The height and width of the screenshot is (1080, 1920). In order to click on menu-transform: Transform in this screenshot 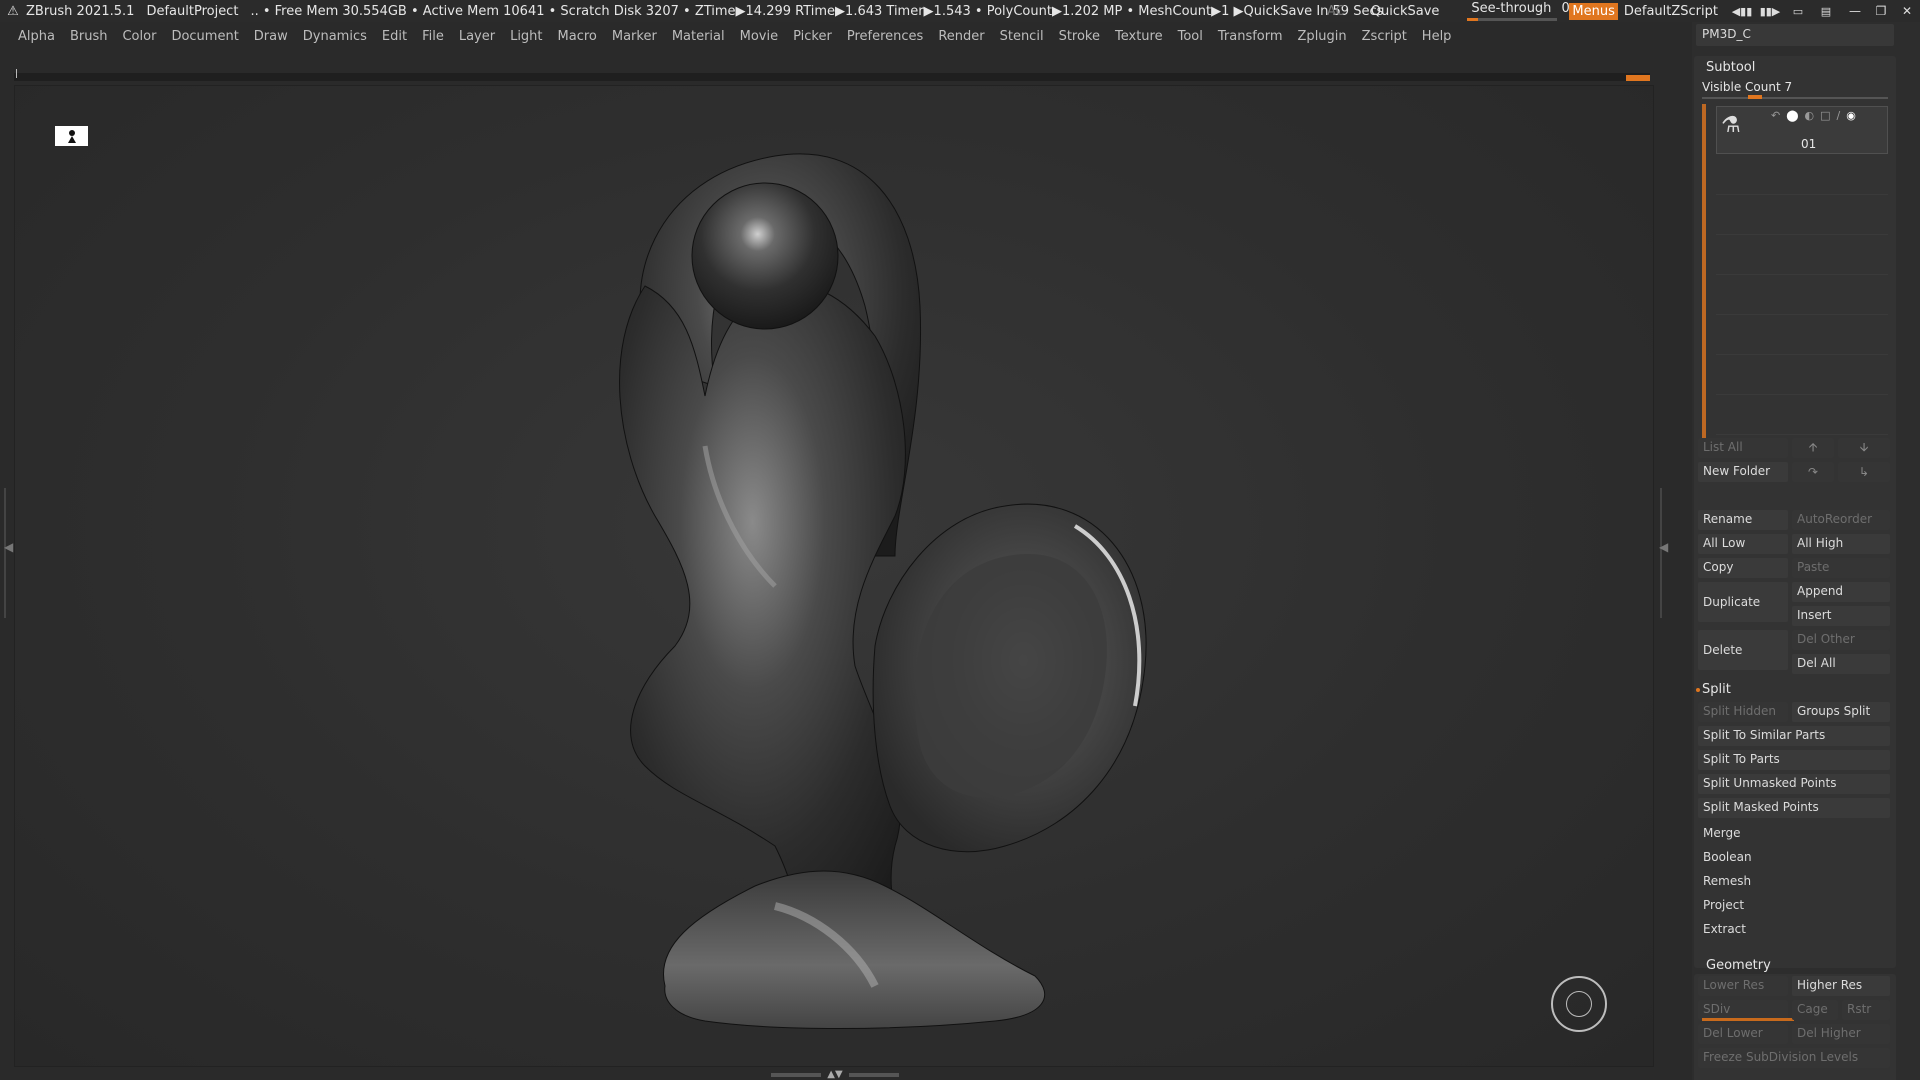, I will do `click(1250, 36)`.